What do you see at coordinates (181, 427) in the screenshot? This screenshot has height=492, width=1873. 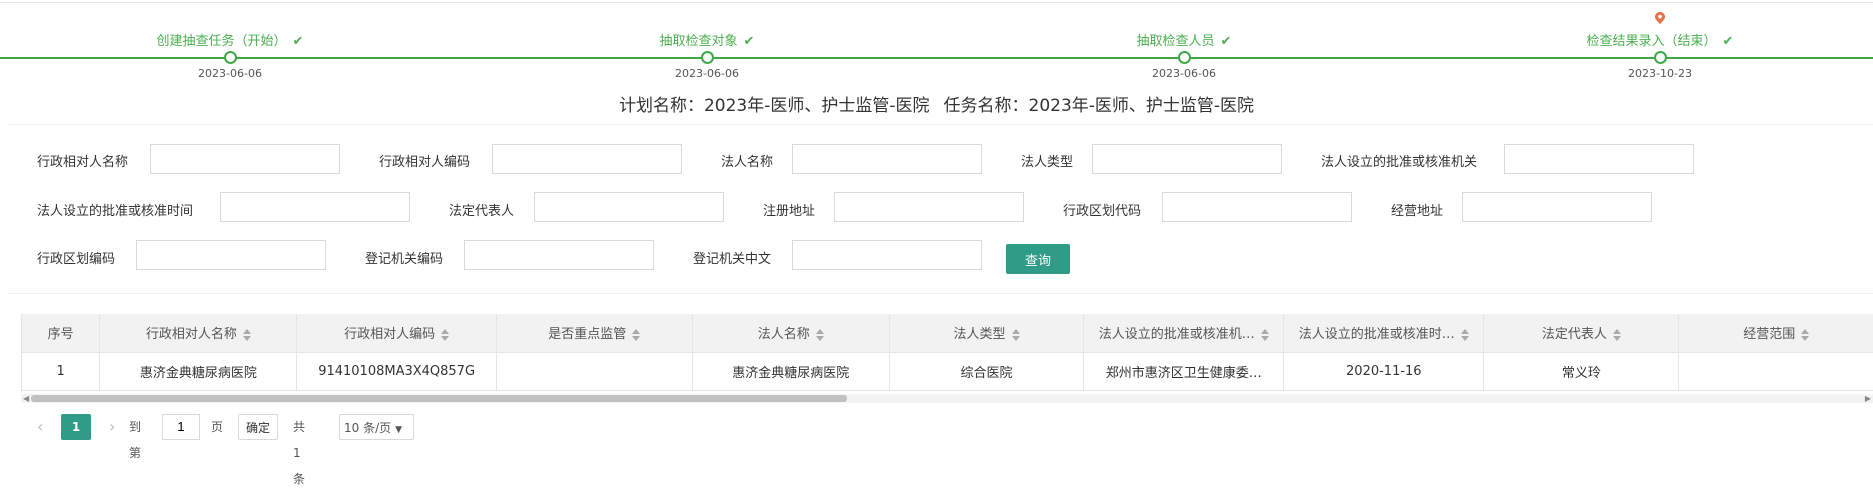 I see `goto-page-input` at bounding box center [181, 427].